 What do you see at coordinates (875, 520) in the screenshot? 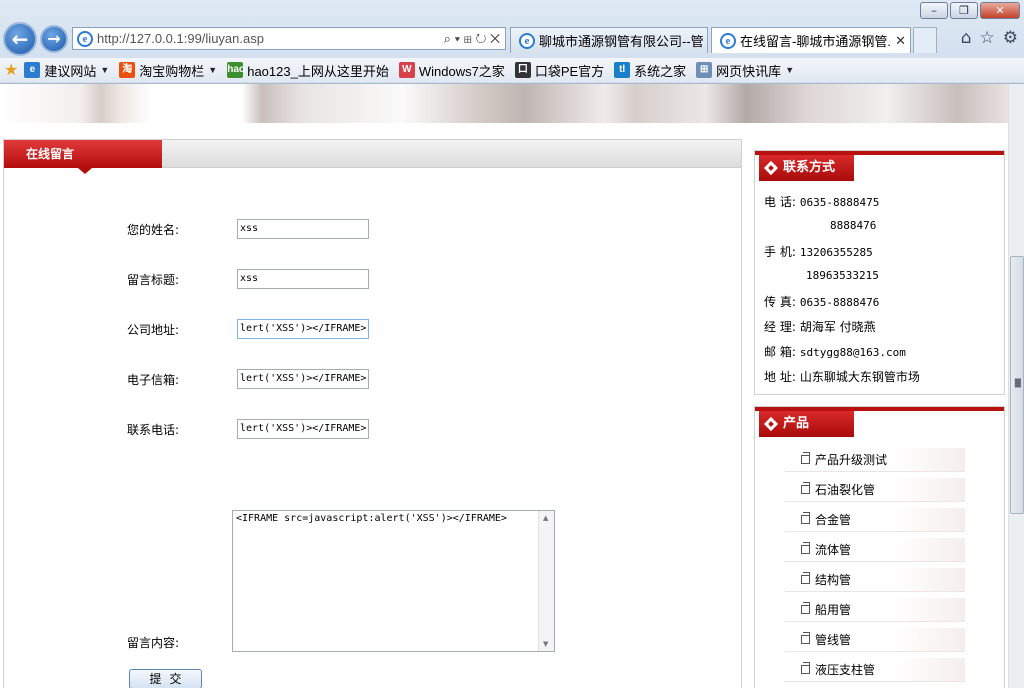
I see `product-link: 合金管` at bounding box center [875, 520].